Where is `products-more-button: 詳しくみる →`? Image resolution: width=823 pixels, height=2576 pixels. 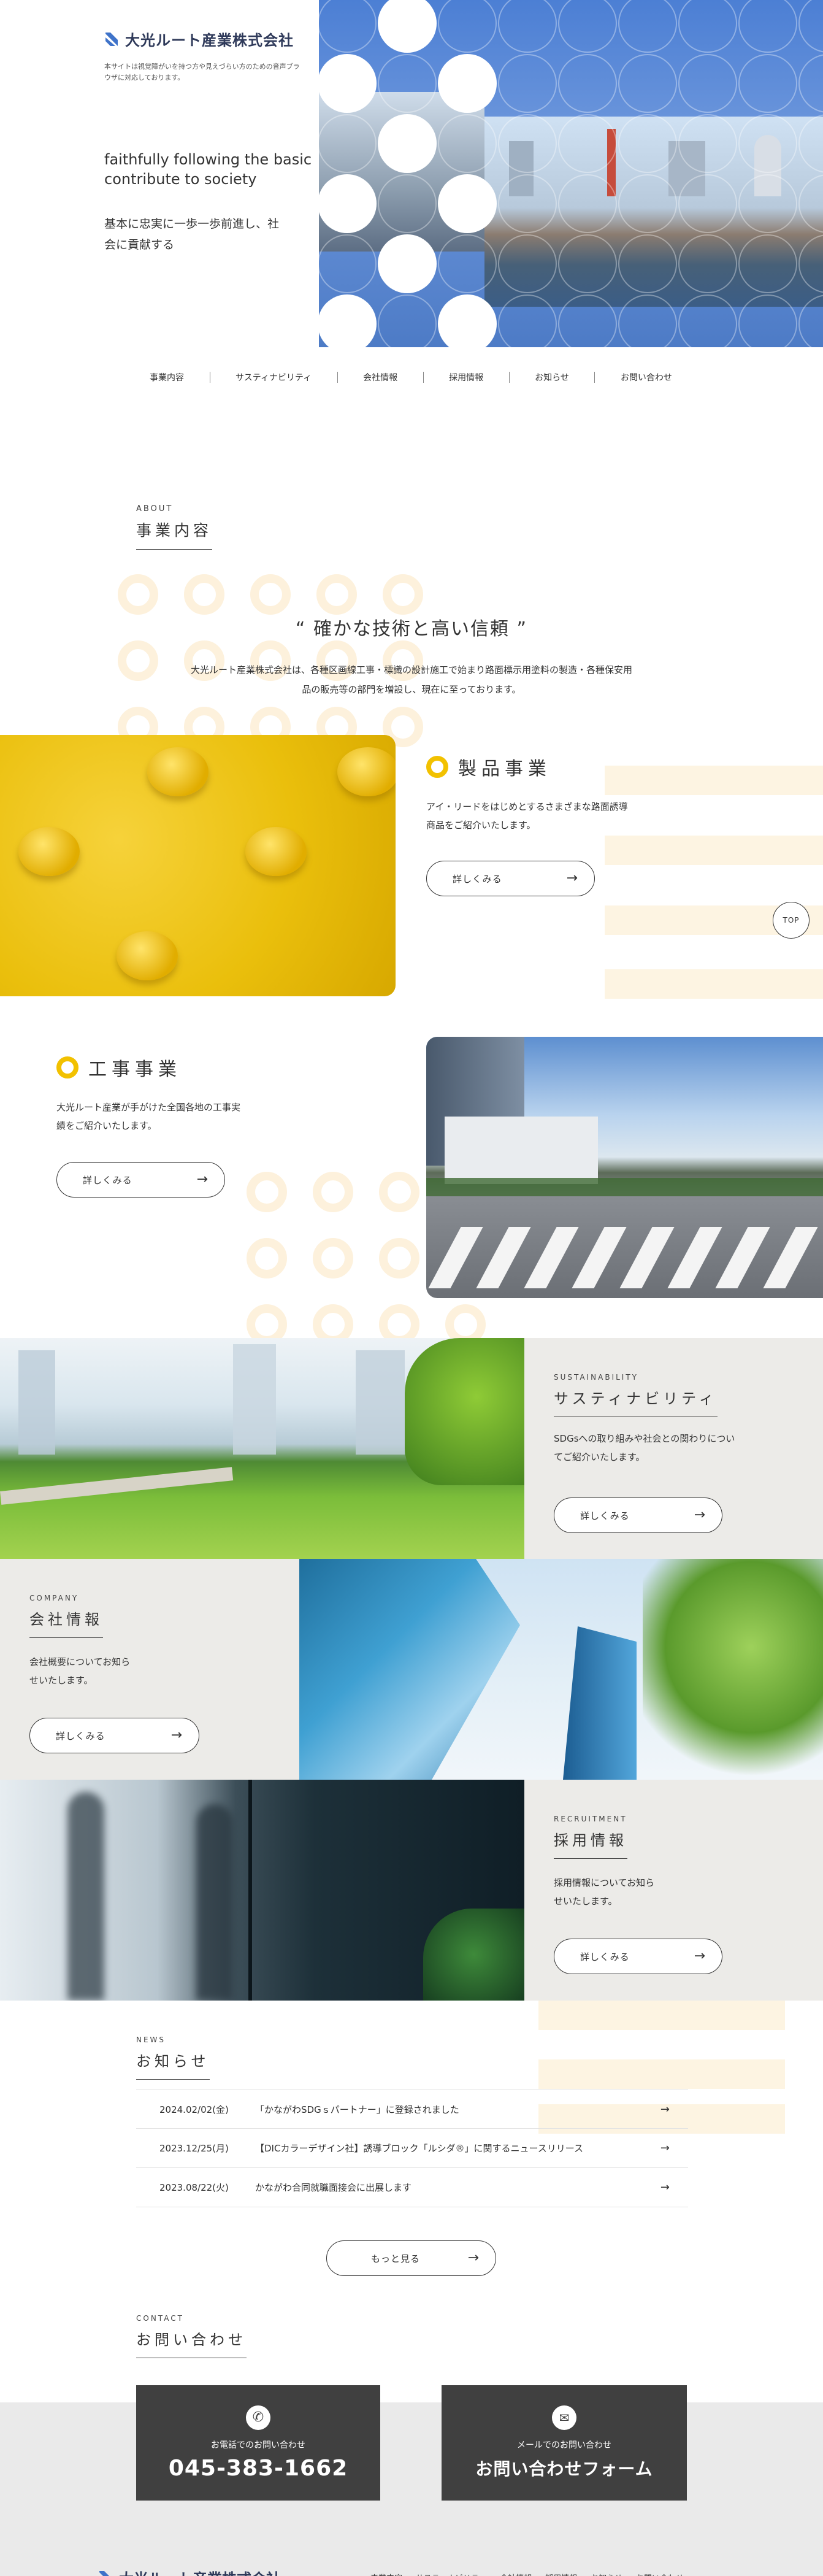 products-more-button: 詳しくみる → is located at coordinates (511, 878).